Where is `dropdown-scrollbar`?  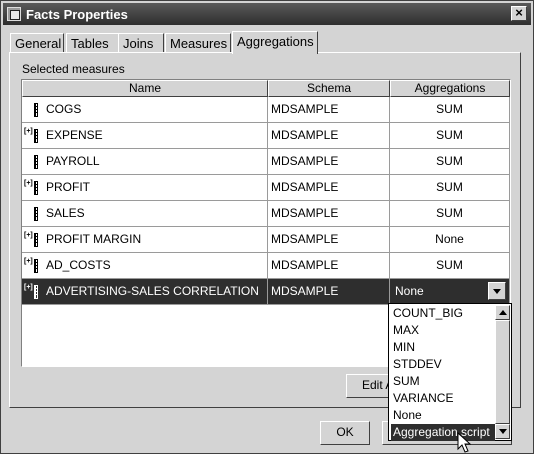
dropdown-scrollbar is located at coordinates (502, 372).